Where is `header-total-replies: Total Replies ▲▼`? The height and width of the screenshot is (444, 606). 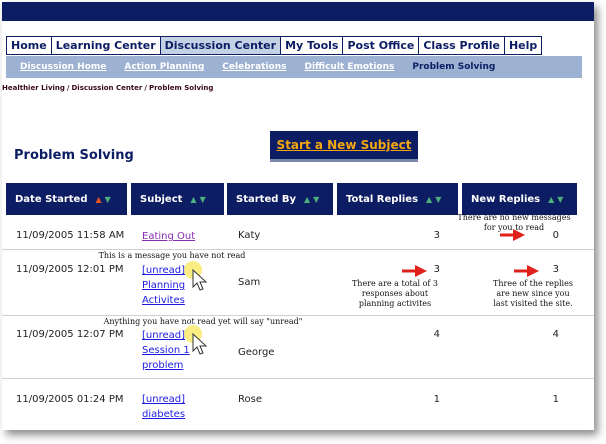
header-total-replies: Total Replies ▲▼ is located at coordinates (397, 199).